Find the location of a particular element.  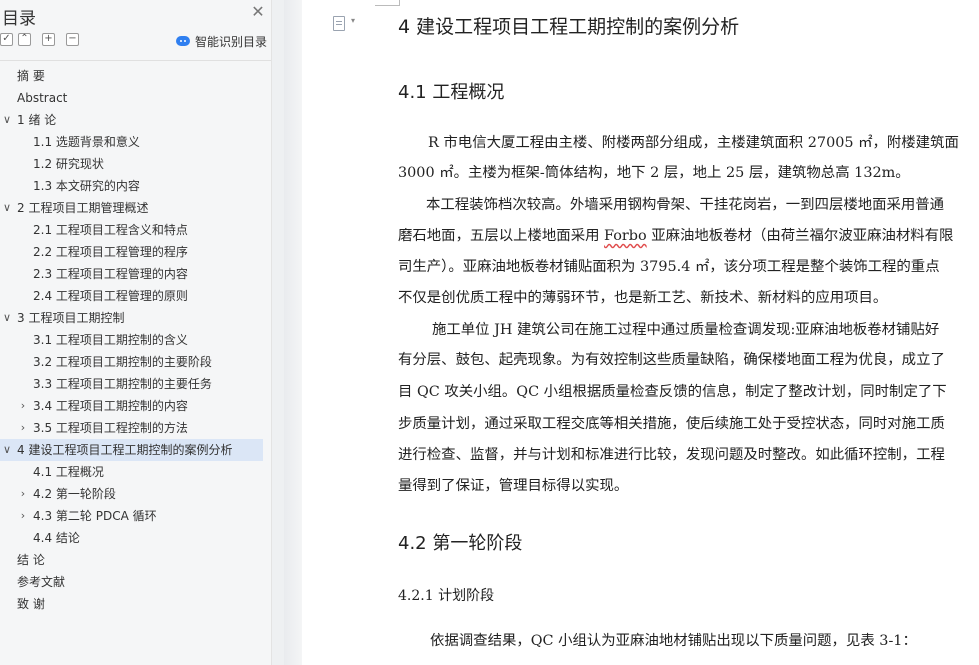

toc-item-1-3: 1.3 本文研究的内容 is located at coordinates (131, 186).